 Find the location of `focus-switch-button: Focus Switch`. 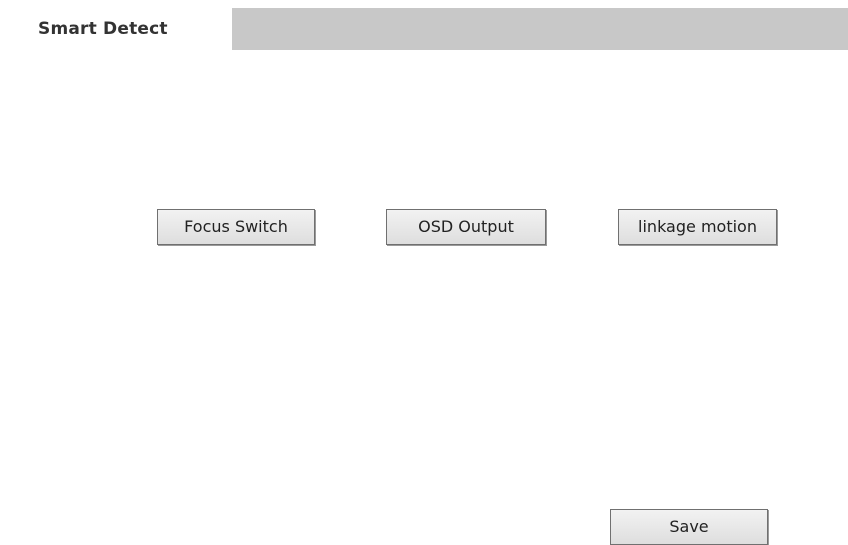

focus-switch-button: Focus Switch is located at coordinates (236, 227).